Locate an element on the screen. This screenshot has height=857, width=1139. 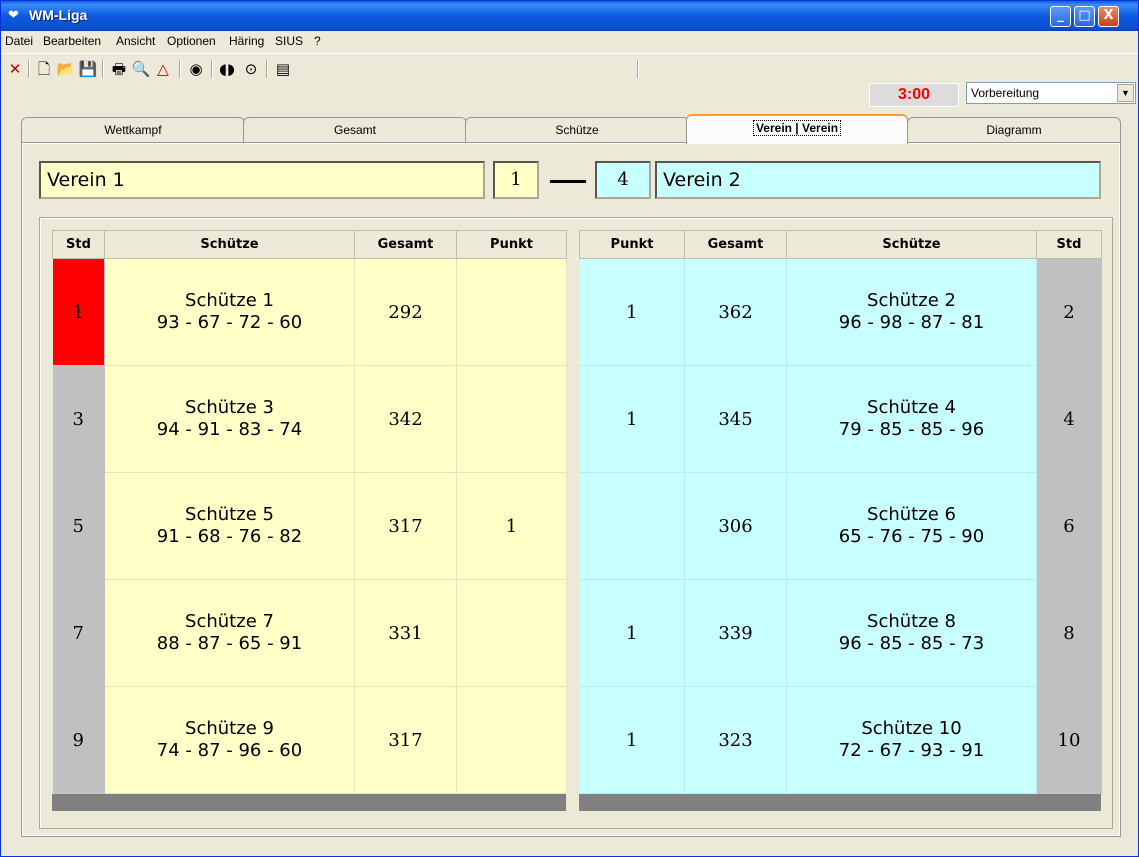
toolbar: ✕ 🗋 📂 💾 🖶 🔍 △ ◉ ◖◗ ⊙ ▤ is located at coordinates (569, 68).